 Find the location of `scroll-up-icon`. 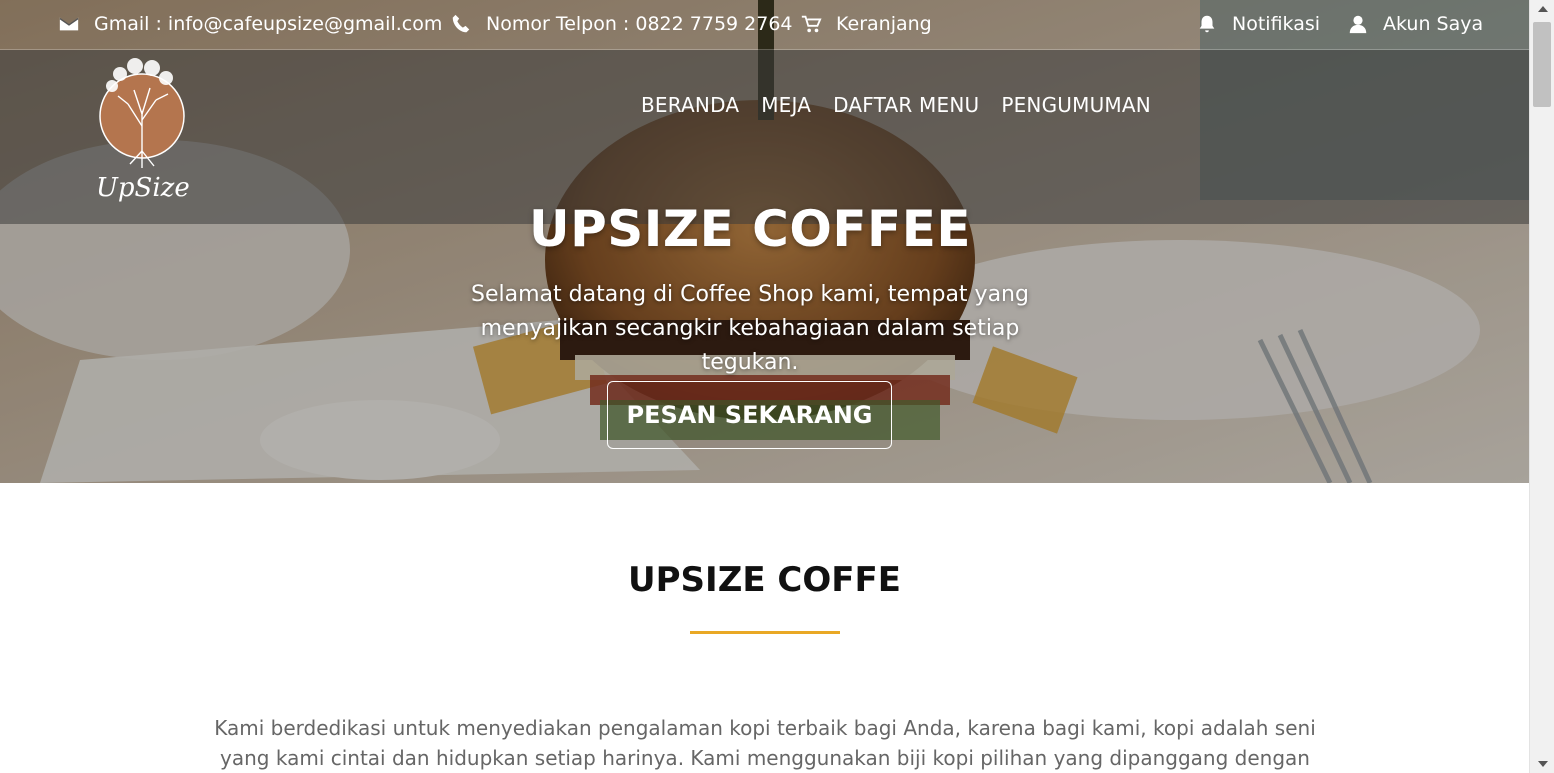

scroll-up-icon is located at coordinates (1543, 9).